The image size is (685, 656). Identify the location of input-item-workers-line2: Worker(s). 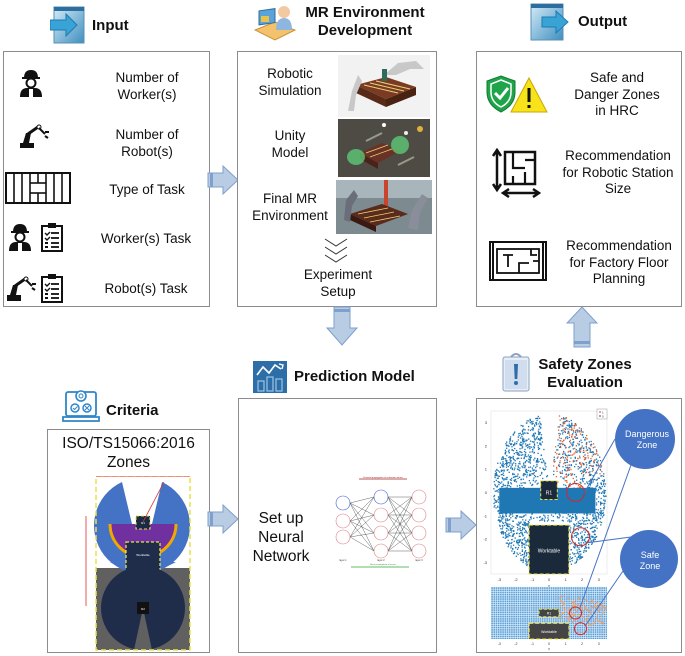
(147, 94).